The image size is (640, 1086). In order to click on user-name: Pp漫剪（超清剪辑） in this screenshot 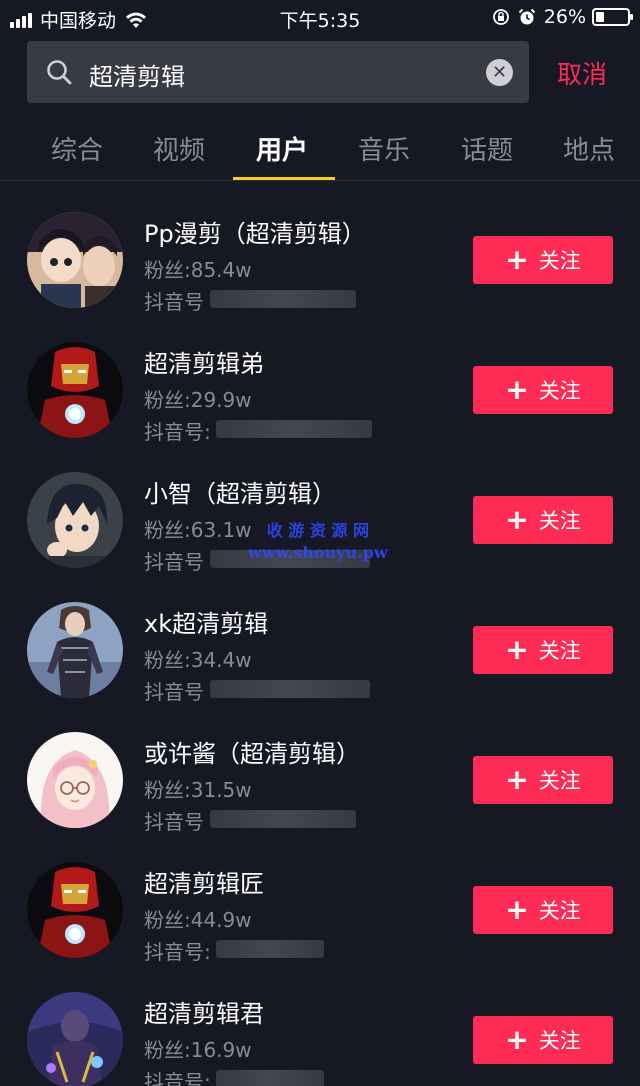, I will do `click(255, 231)`.